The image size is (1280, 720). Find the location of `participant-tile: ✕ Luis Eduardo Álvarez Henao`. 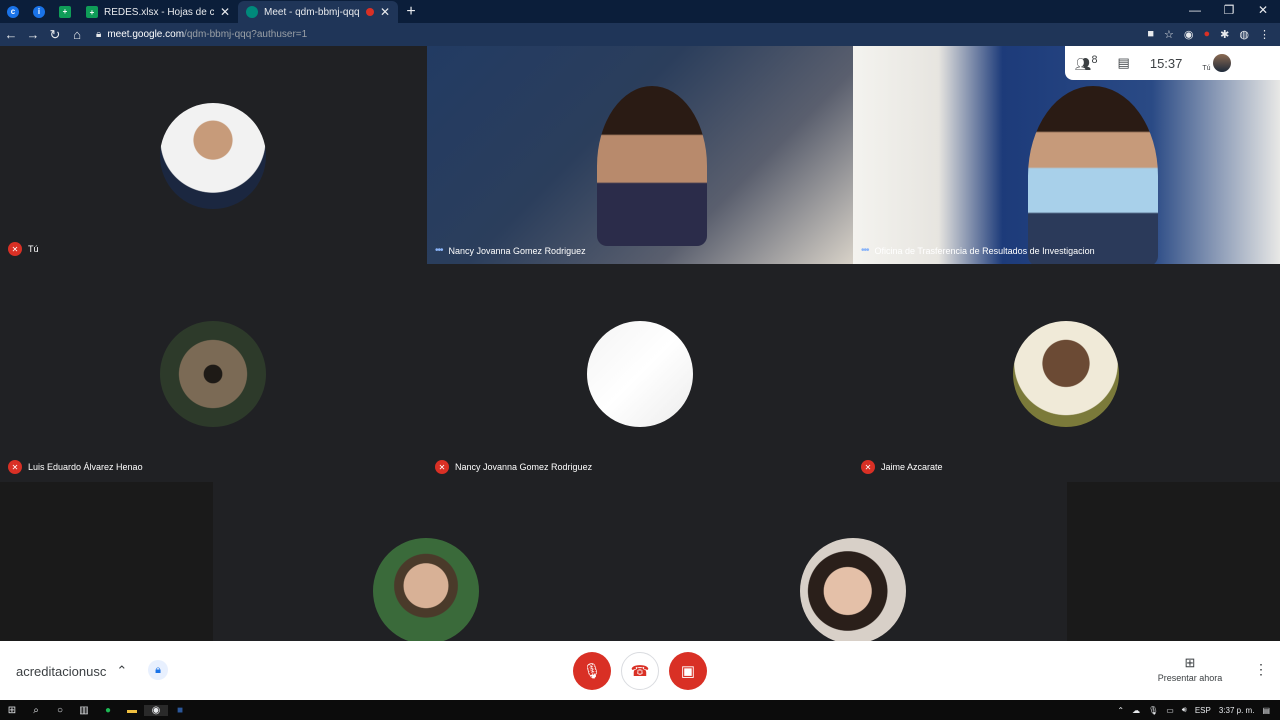

participant-tile: ✕ Luis Eduardo Álvarez Henao is located at coordinates (213, 373).